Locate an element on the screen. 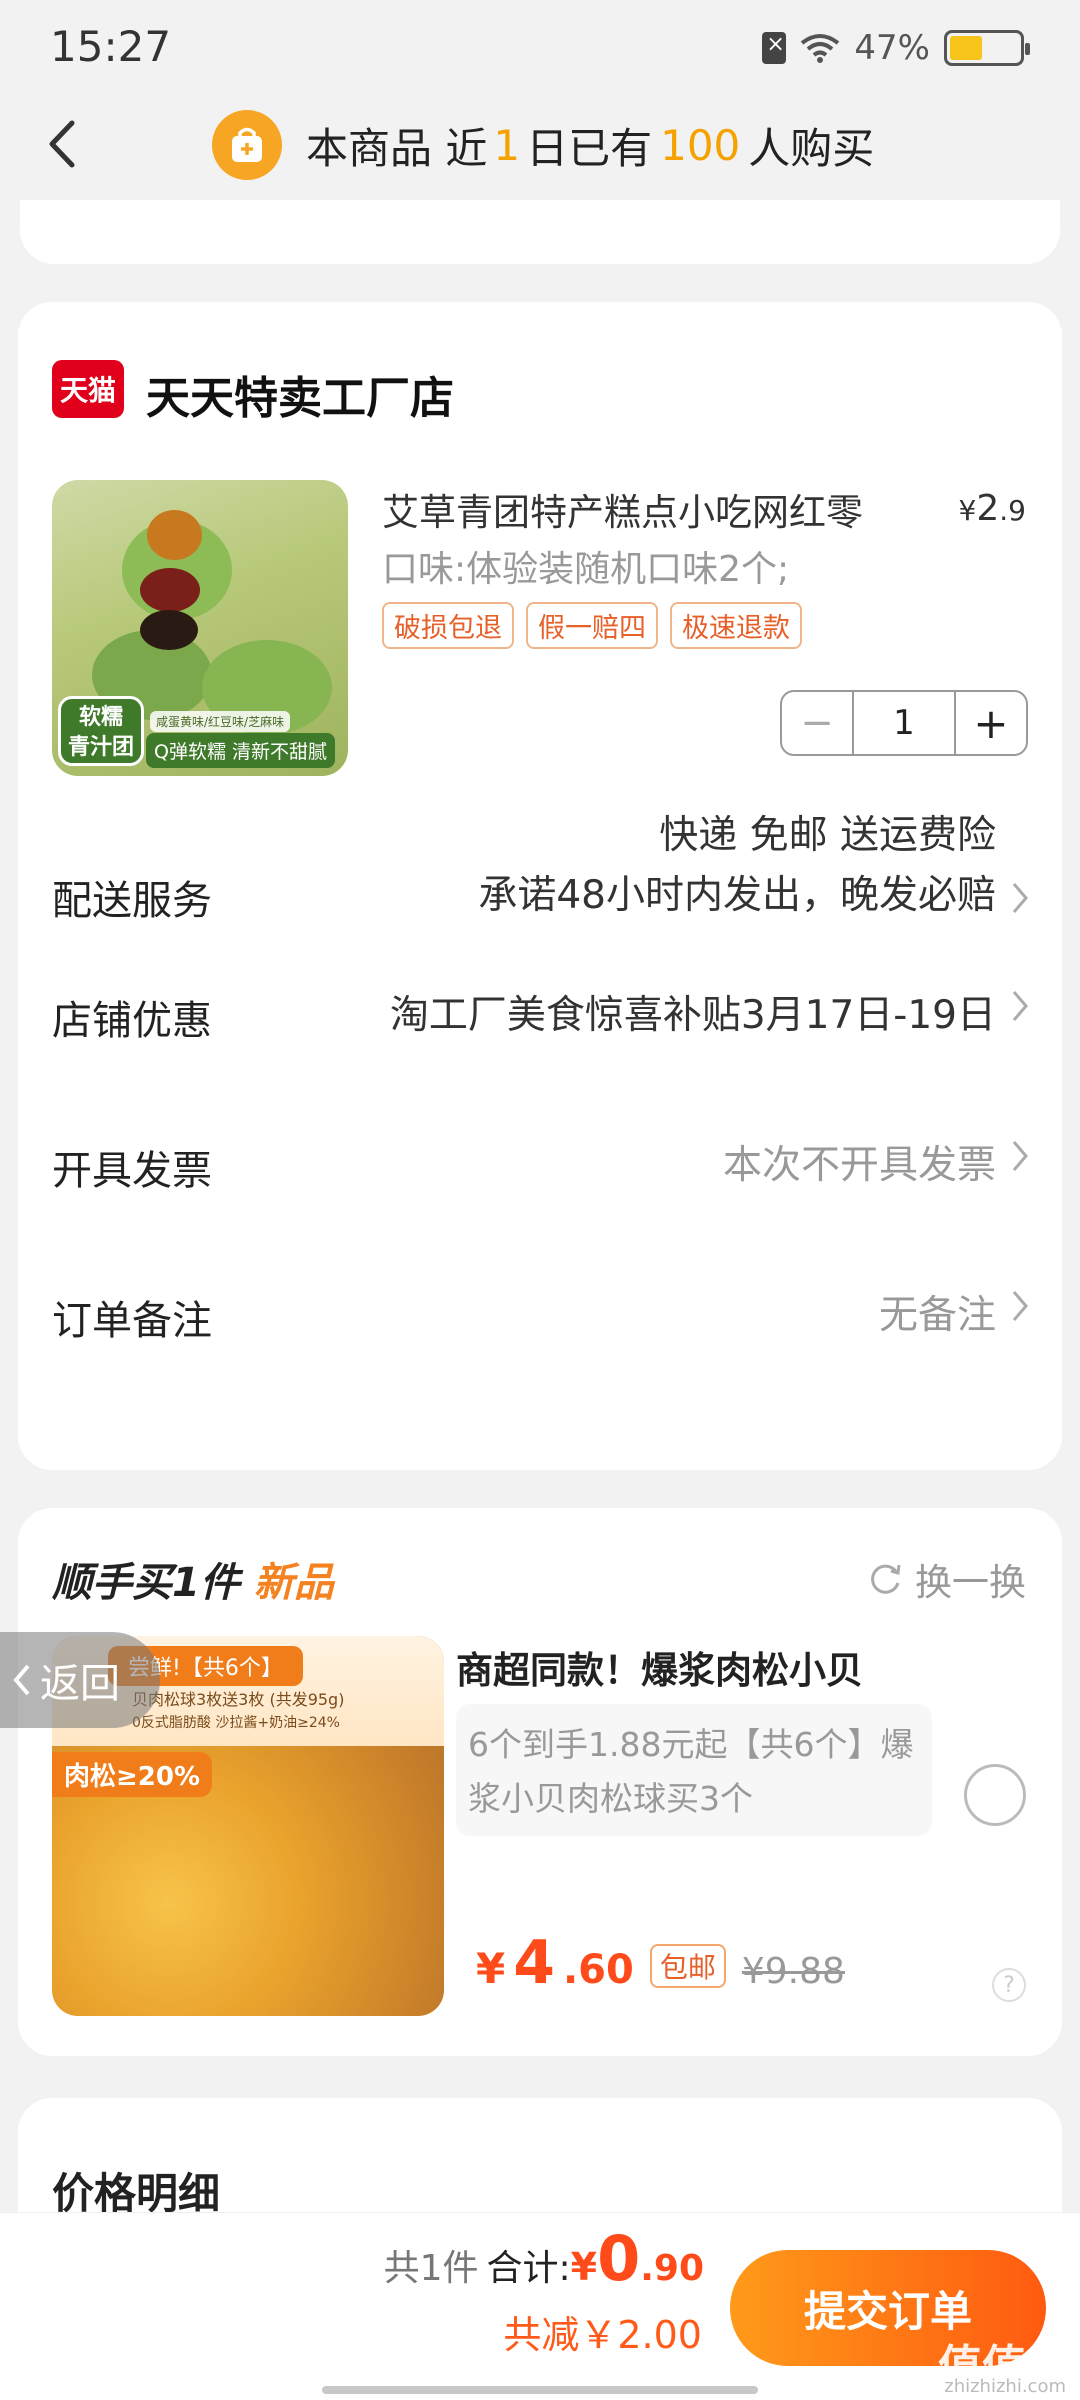 The width and height of the screenshot is (1080, 2400). quantity-stepper: − 1 + is located at coordinates (904, 723).